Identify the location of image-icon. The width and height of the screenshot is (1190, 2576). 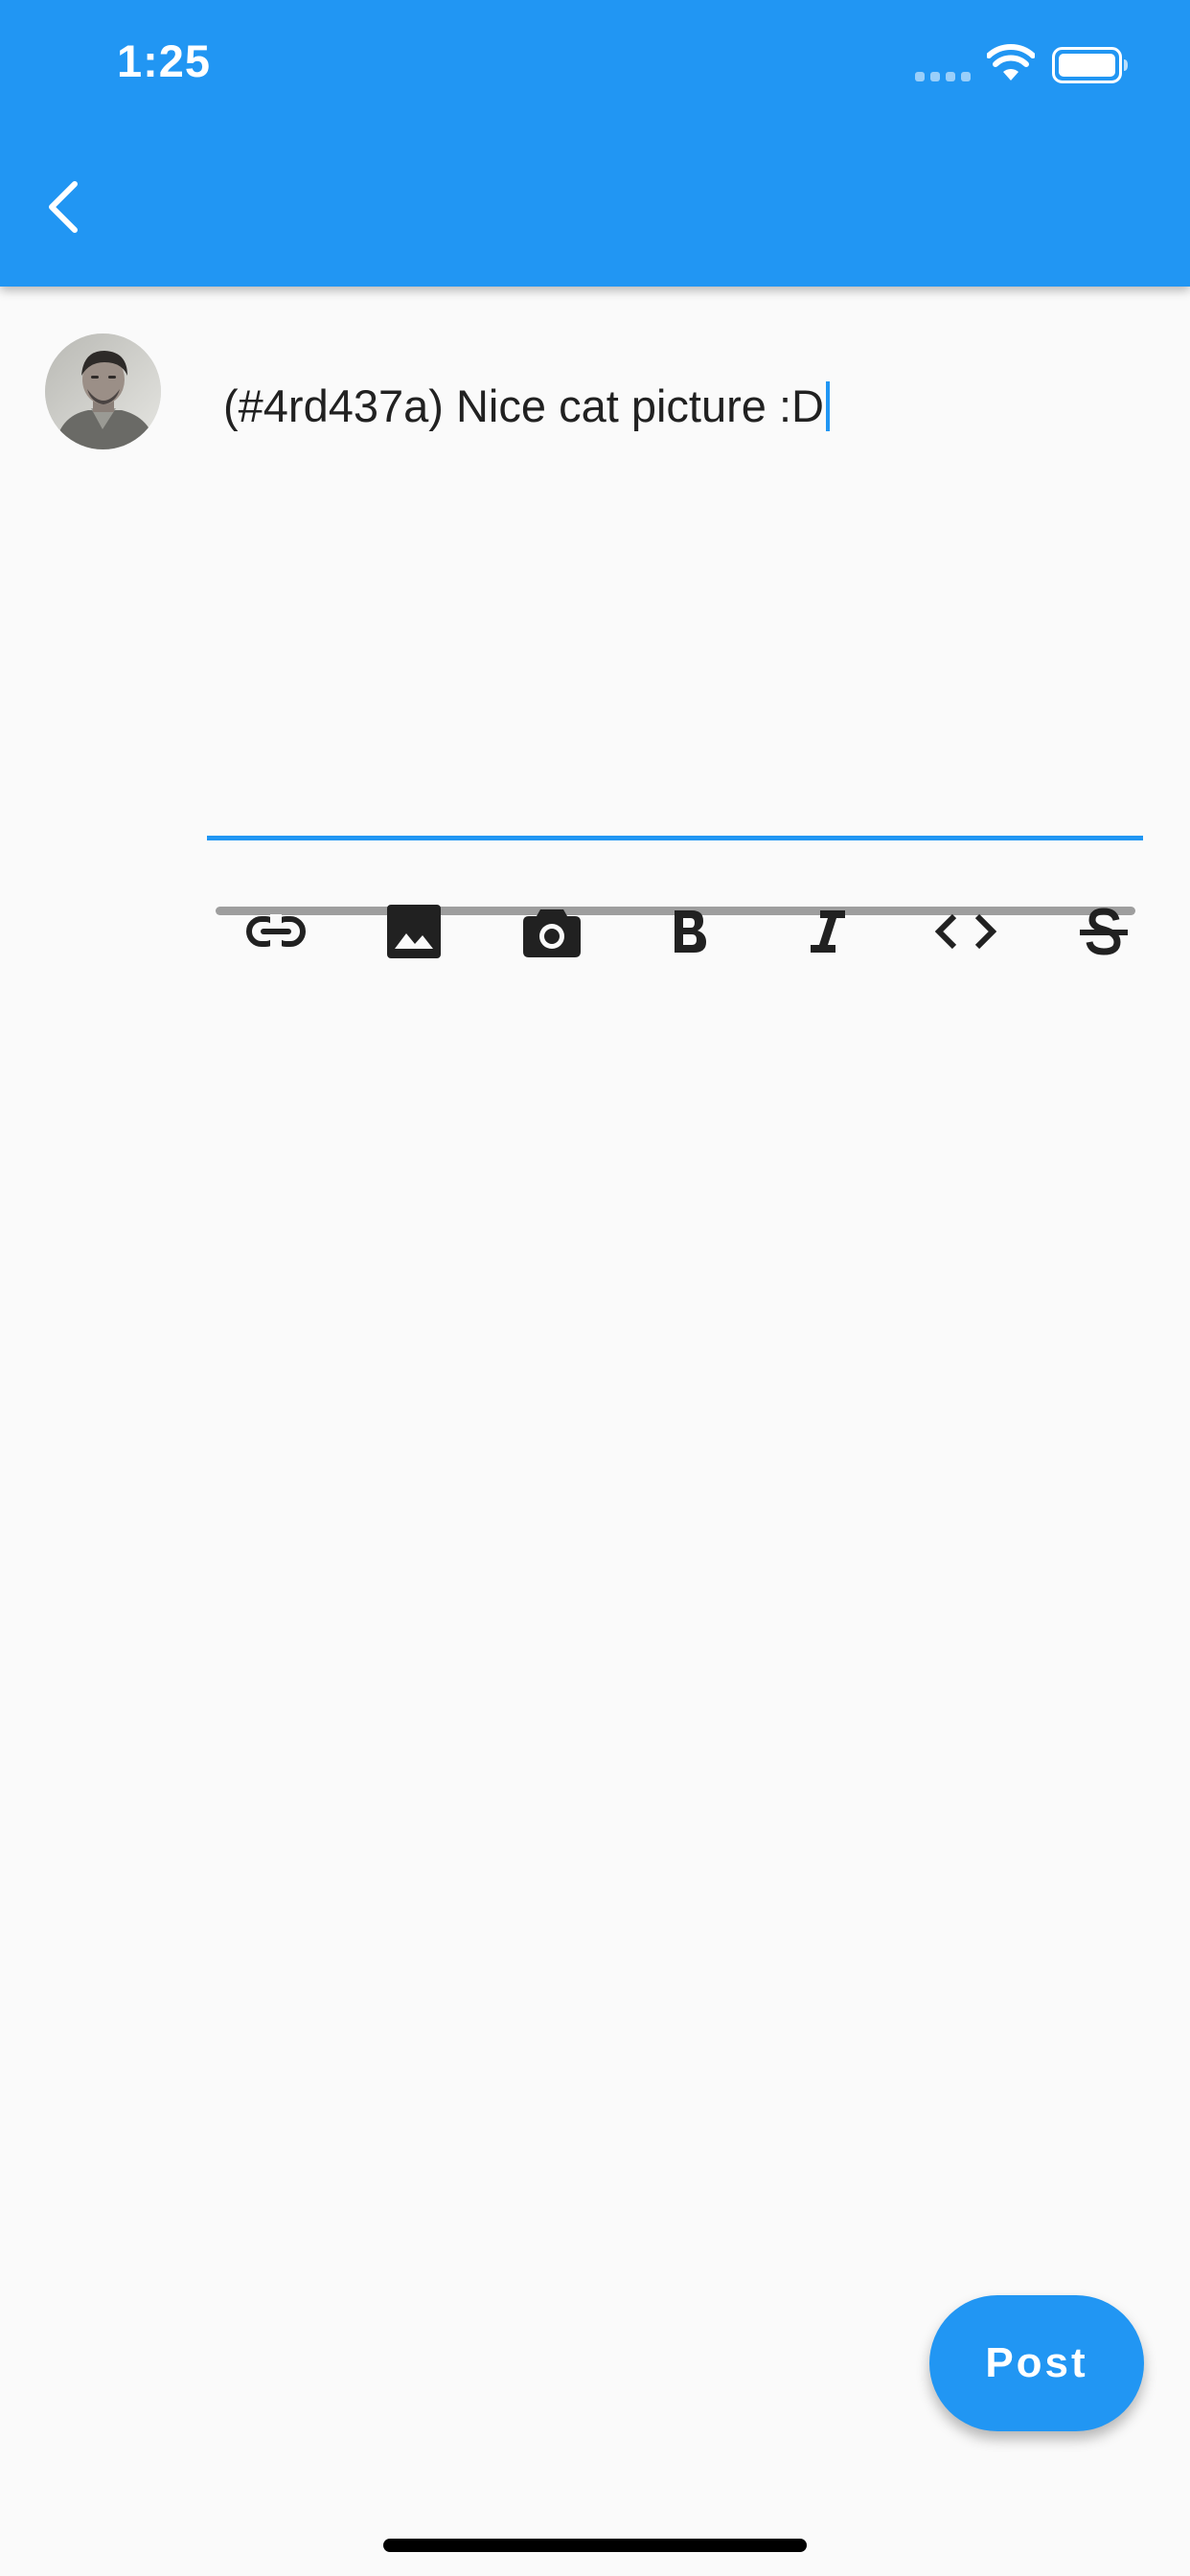
(414, 931).